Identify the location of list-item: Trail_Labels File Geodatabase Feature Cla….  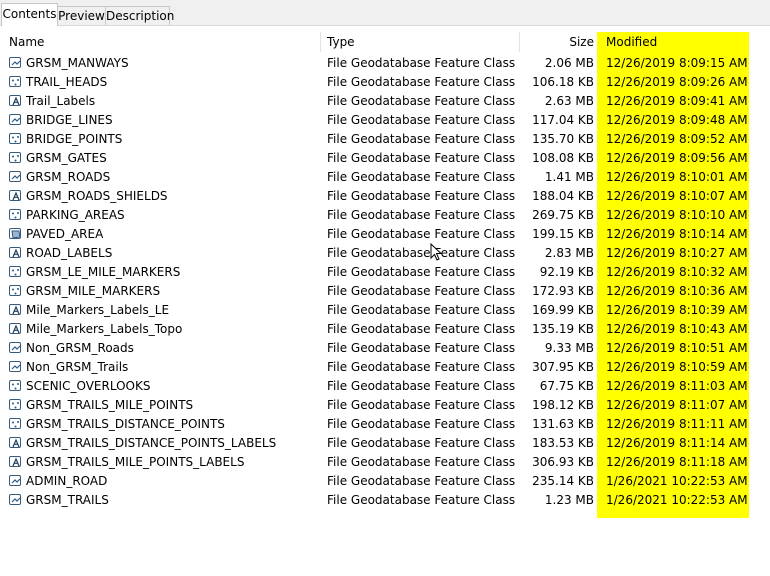
(385, 101).